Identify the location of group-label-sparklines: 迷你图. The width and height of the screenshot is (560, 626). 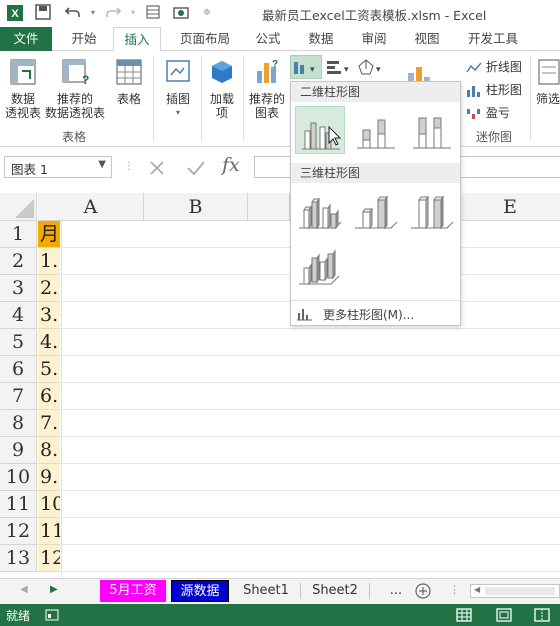
(494, 137).